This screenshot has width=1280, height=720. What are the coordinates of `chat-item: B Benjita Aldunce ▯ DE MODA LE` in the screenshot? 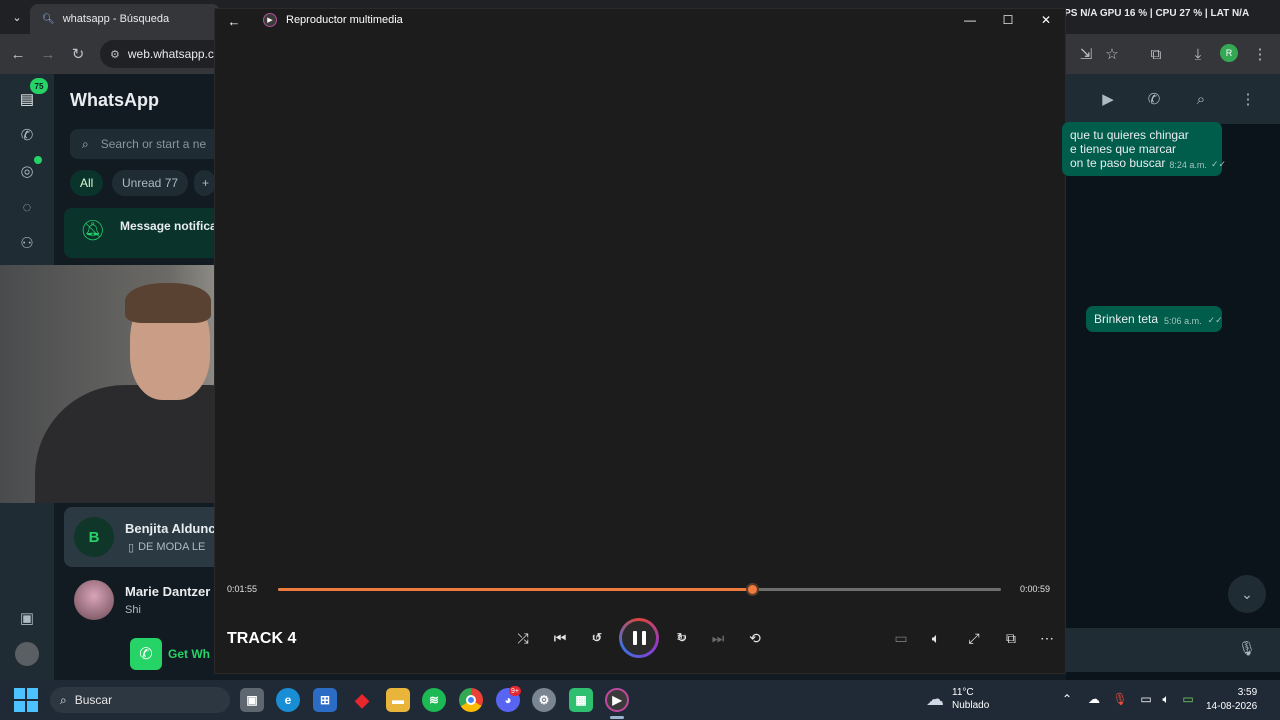 It's located at (140, 537).